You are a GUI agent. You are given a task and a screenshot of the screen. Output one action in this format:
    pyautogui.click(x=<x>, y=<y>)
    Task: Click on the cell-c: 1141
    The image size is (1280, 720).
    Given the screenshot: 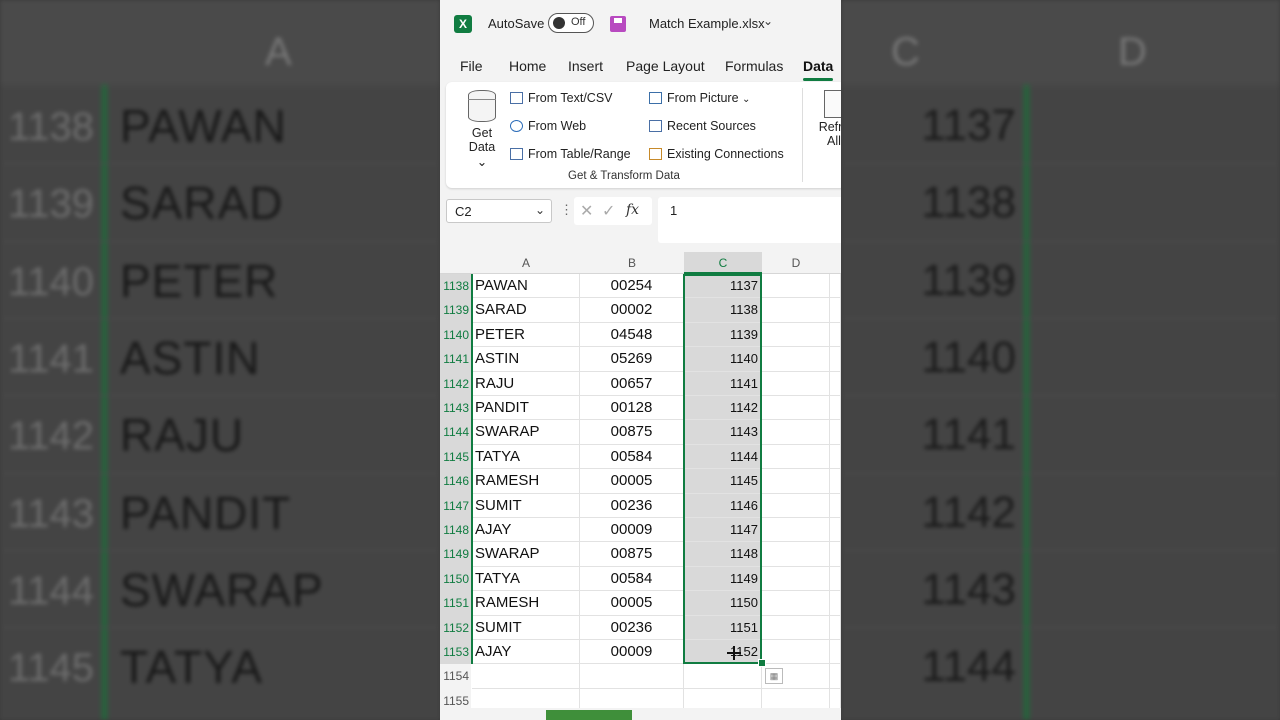 What is the action you would take?
    pyautogui.click(x=723, y=383)
    